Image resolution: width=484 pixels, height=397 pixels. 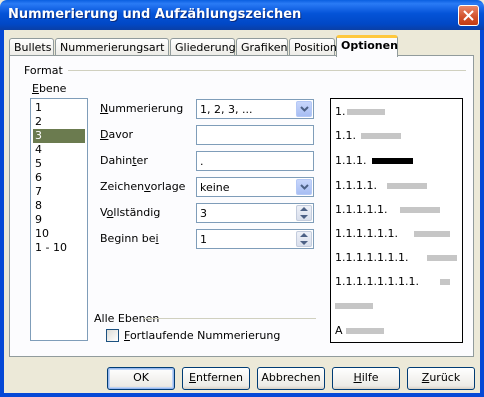 What do you see at coordinates (155, 14) in the screenshot?
I see `window-title: Nummerierung und Aufzählungszeichen` at bounding box center [155, 14].